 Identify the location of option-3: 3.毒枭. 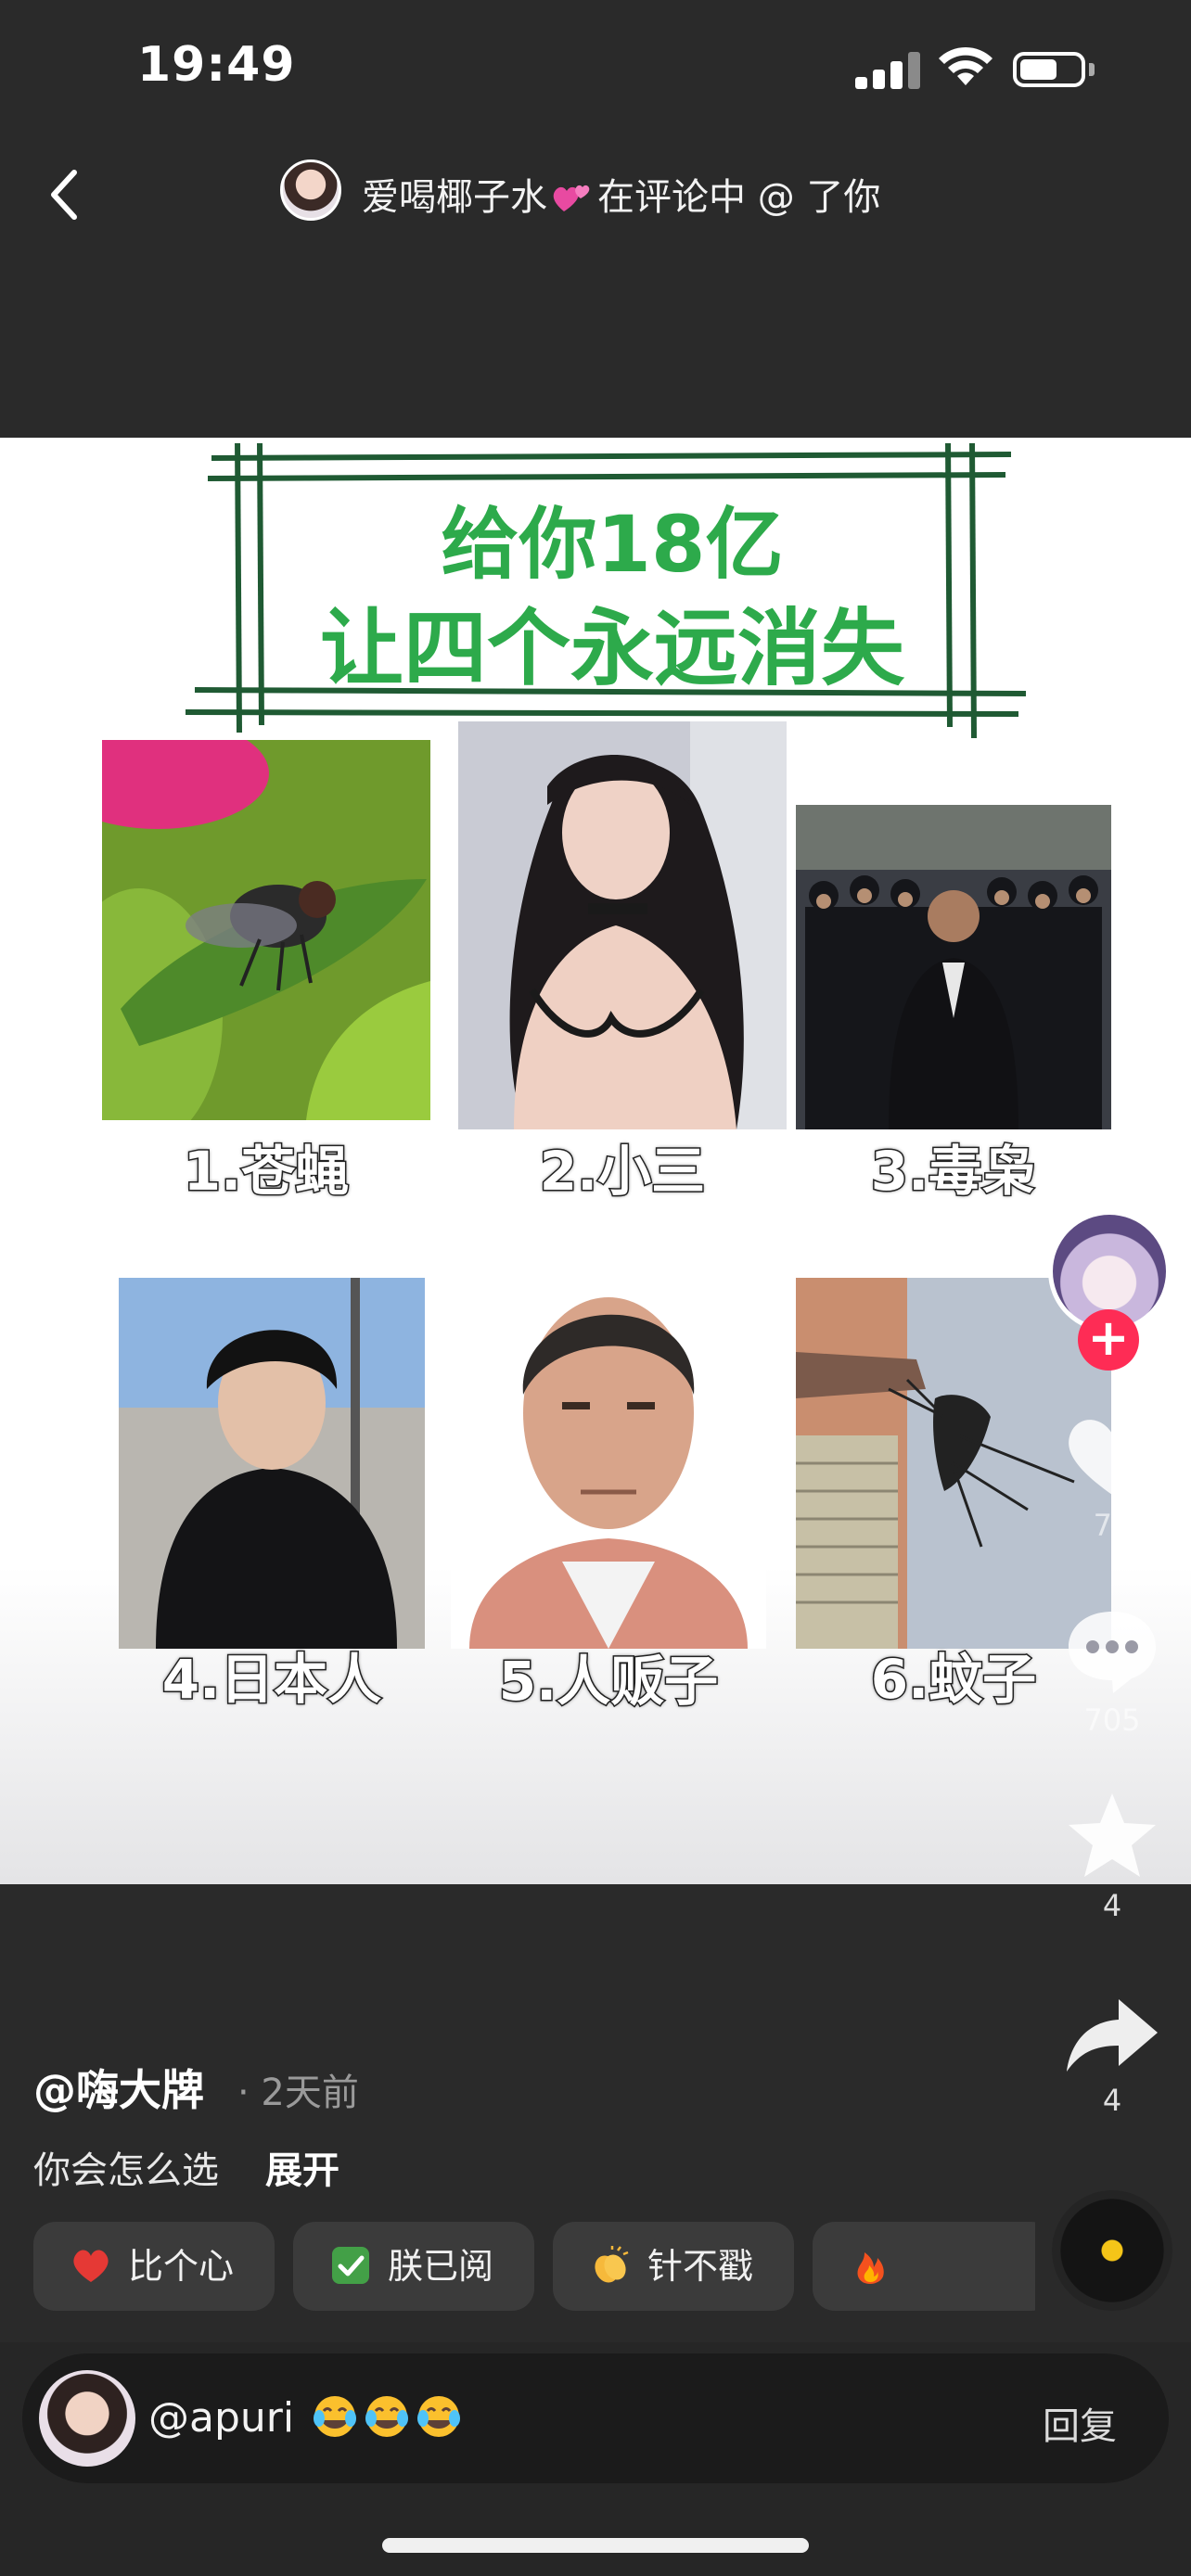
(953, 1005).